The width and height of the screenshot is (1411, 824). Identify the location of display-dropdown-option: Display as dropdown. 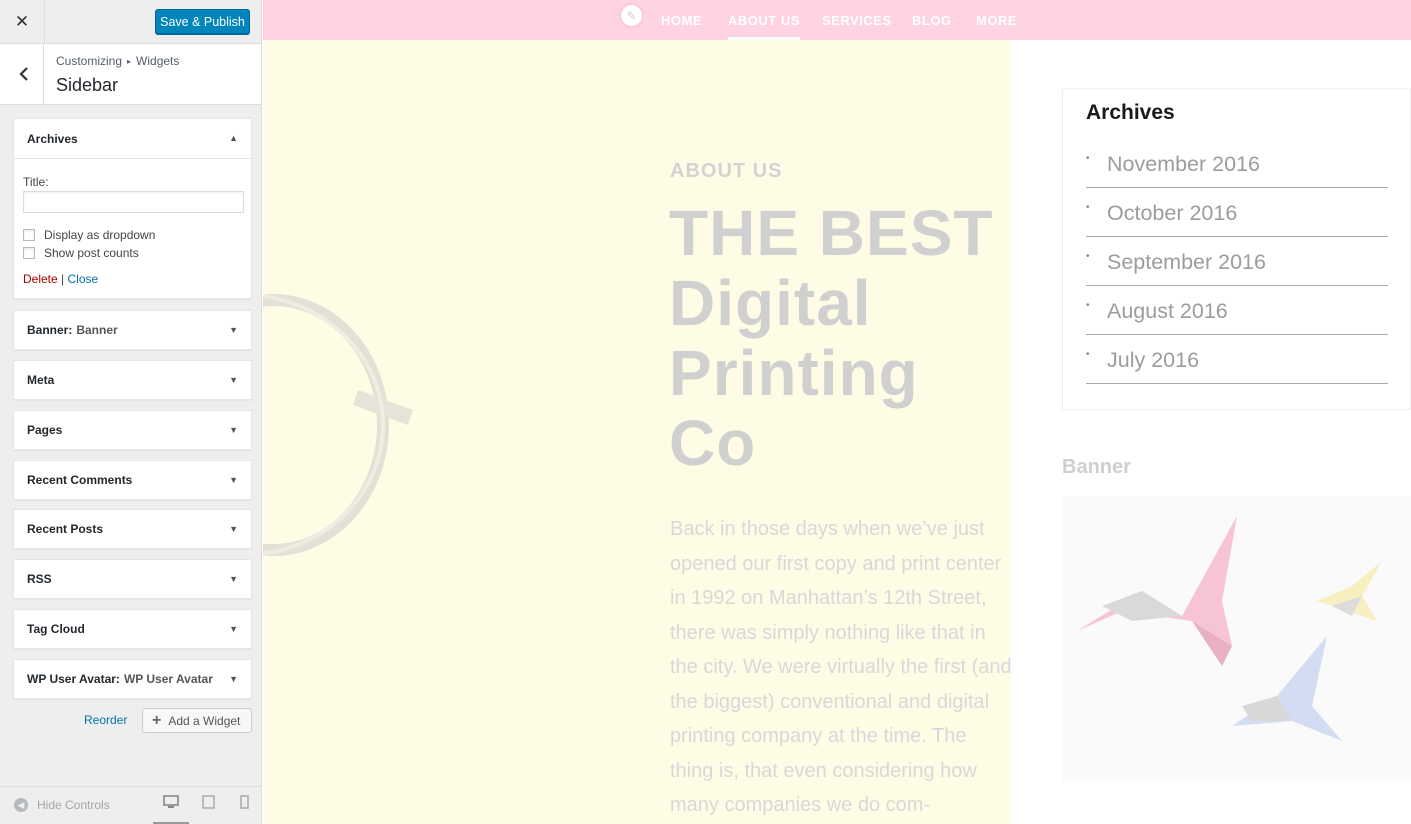
(132, 235).